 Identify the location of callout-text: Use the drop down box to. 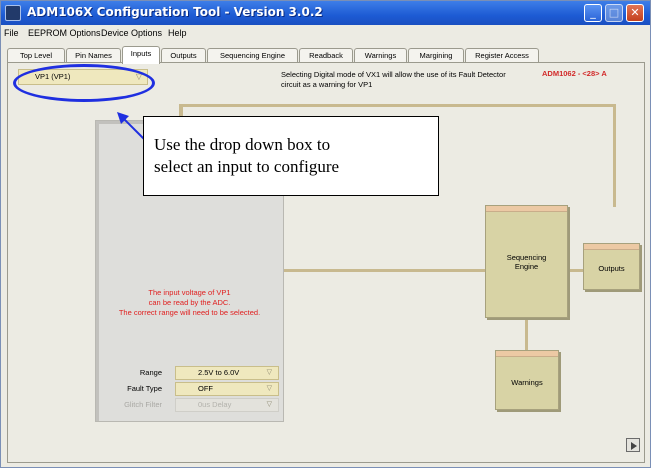
(242, 144).